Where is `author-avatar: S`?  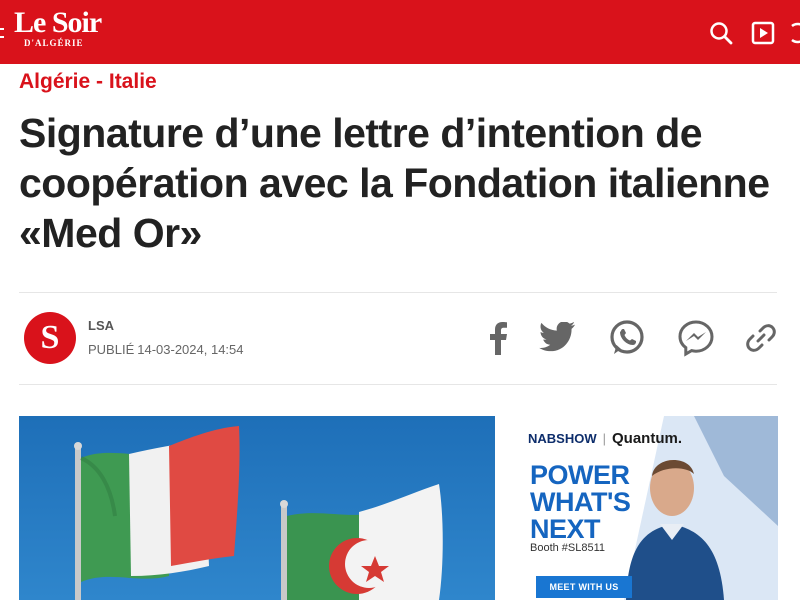
author-avatar: S is located at coordinates (50, 338).